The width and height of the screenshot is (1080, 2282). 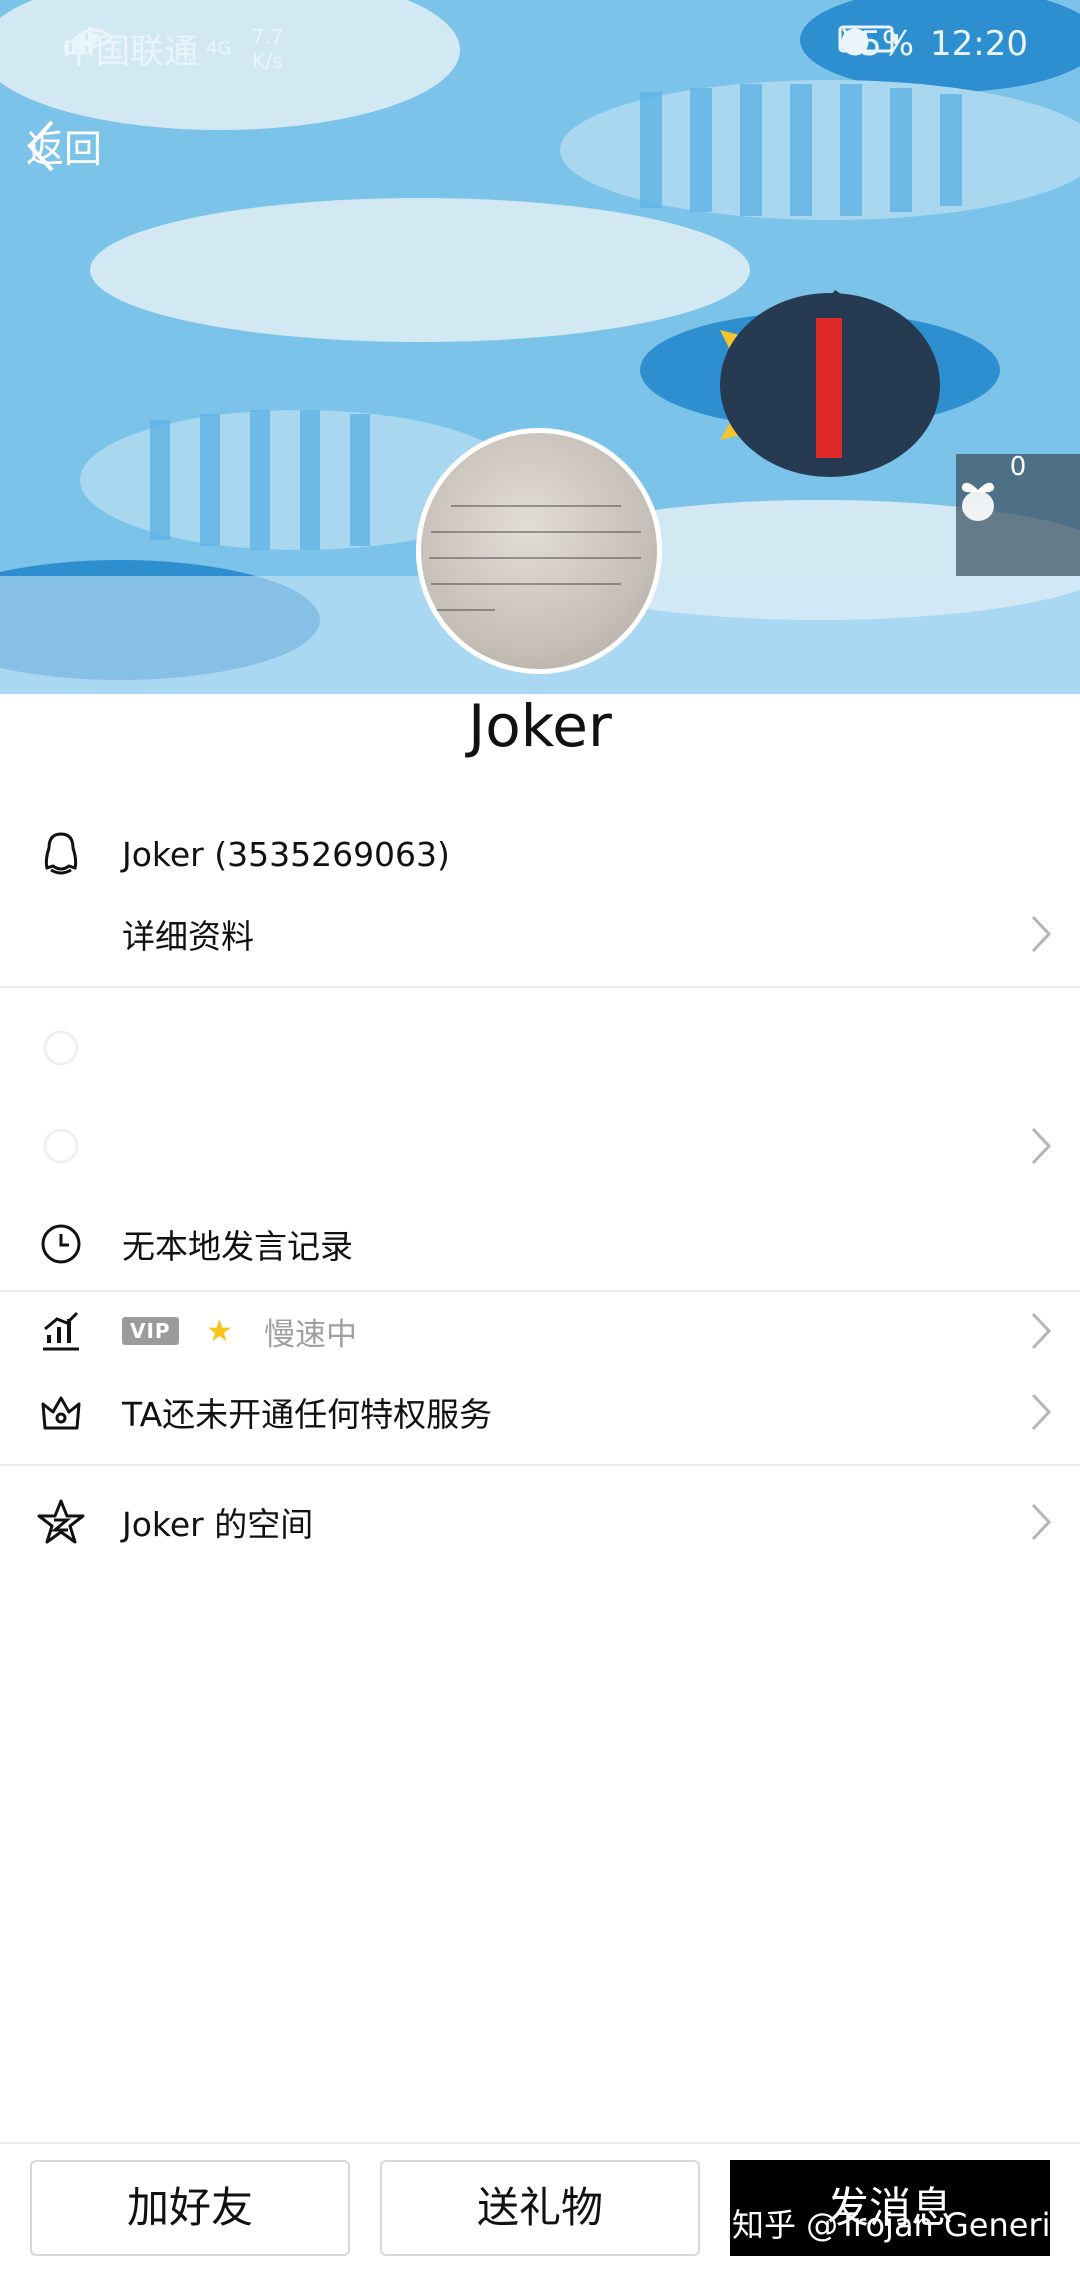 I want to click on speed-unit: K/s, so click(x=267, y=60).